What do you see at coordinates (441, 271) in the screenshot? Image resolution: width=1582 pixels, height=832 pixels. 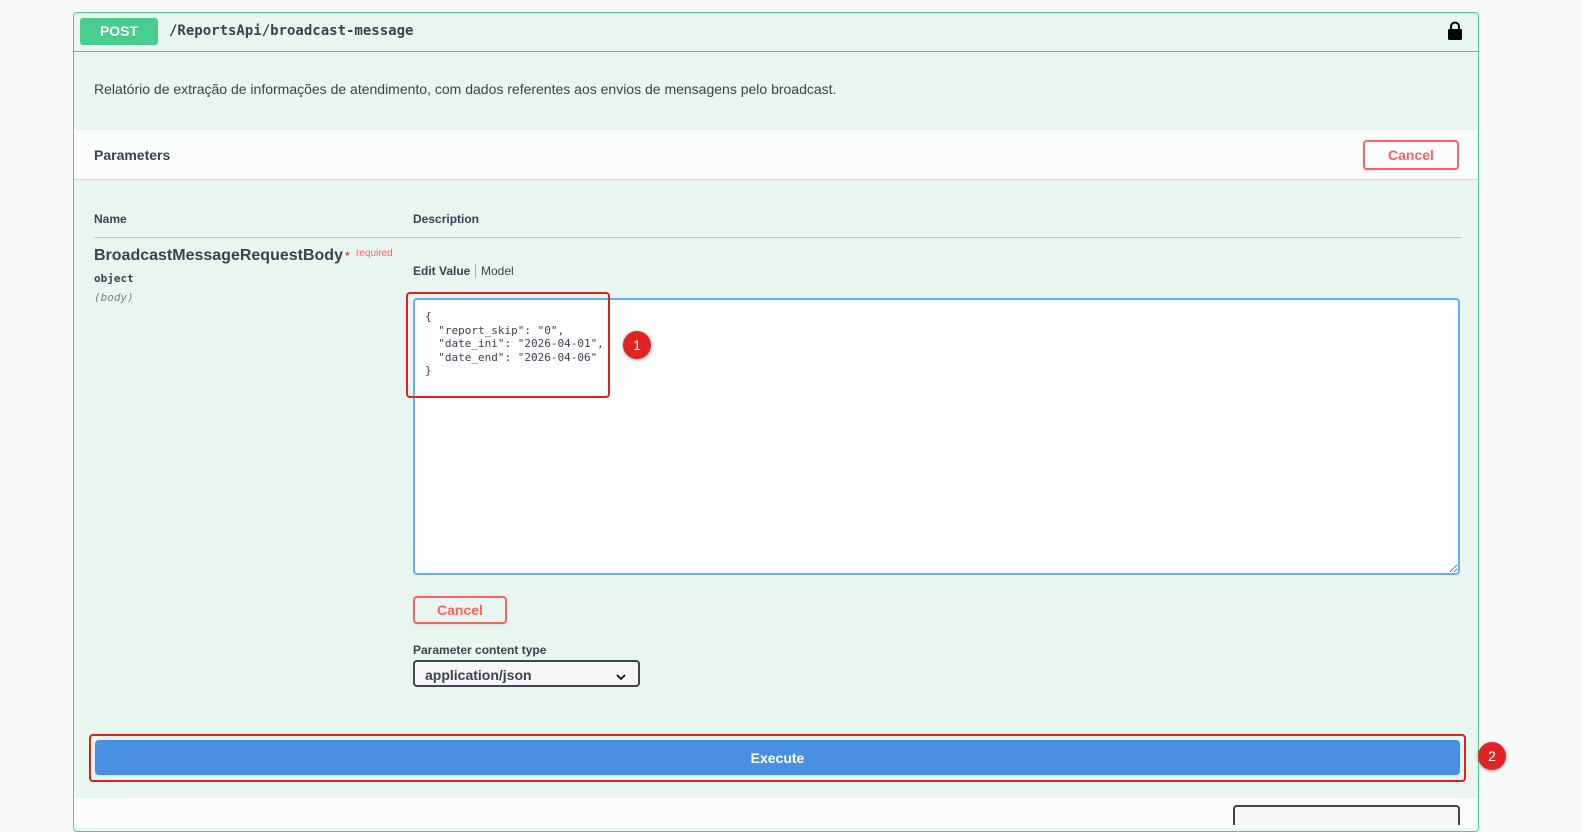 I see `tab-edit-value: Edit Value` at bounding box center [441, 271].